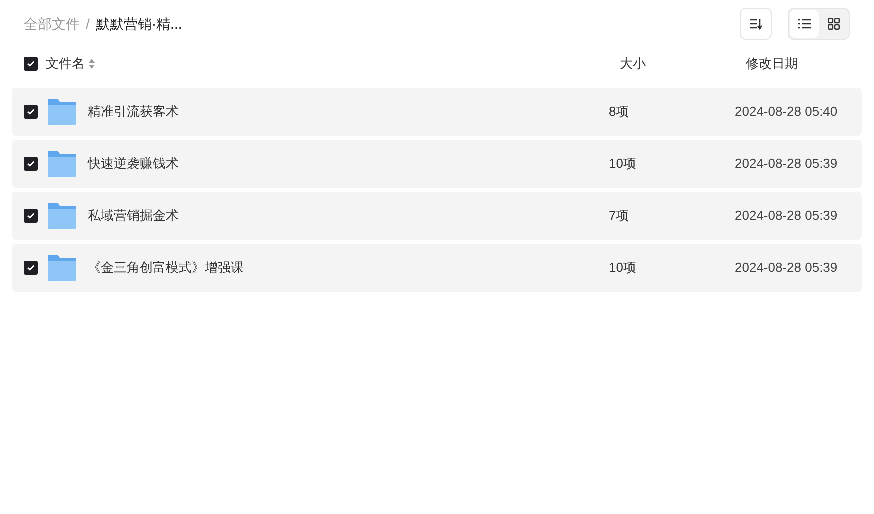 This screenshot has height=514, width=874. Describe the element at coordinates (619, 112) in the screenshot. I see `file-size: 8项` at that location.